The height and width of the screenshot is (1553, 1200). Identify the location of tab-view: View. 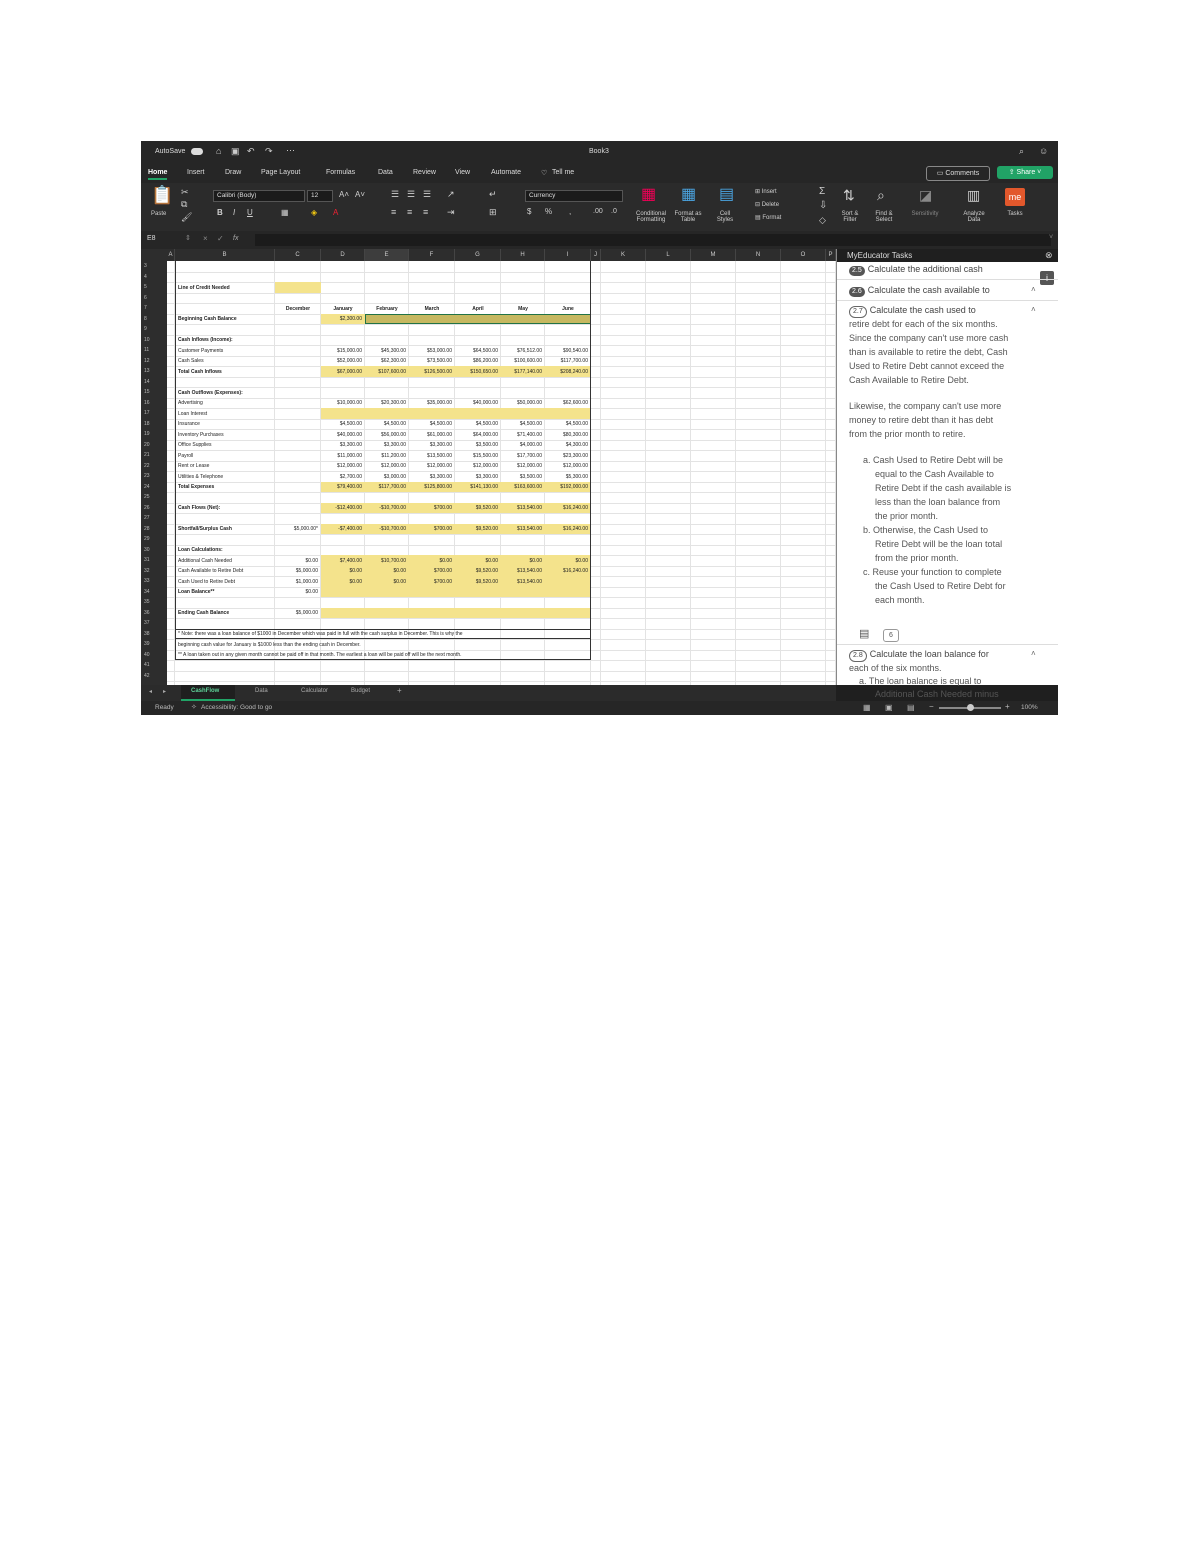
(462, 172).